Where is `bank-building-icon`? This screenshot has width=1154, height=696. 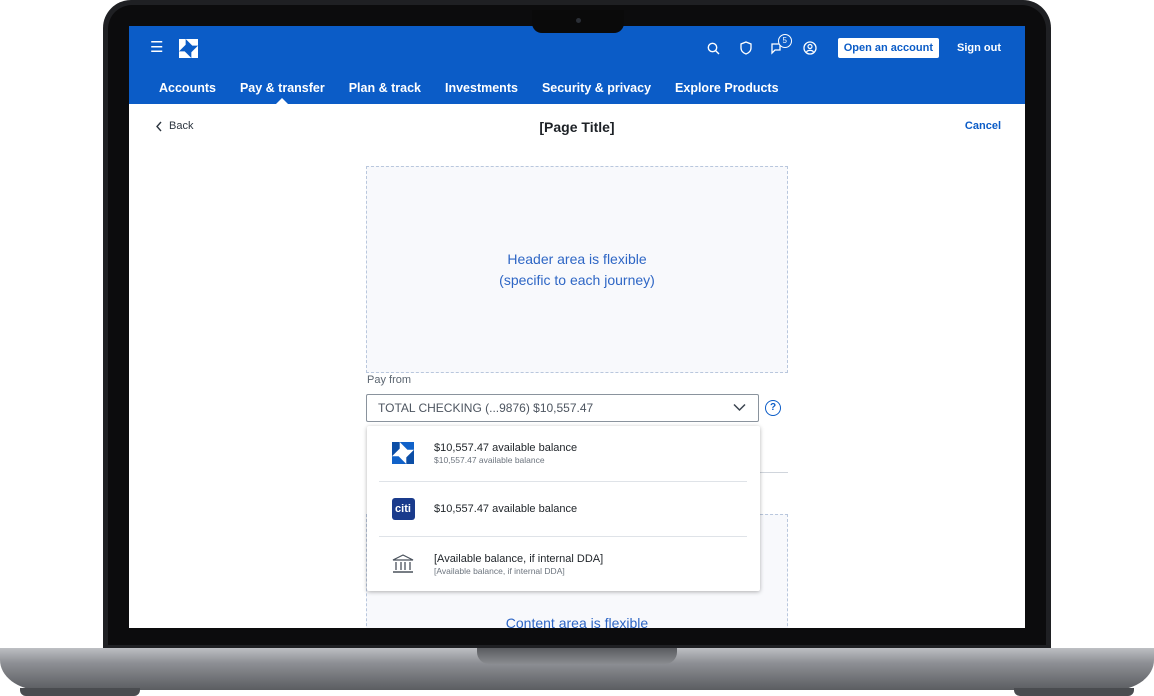
bank-building-icon is located at coordinates (403, 563).